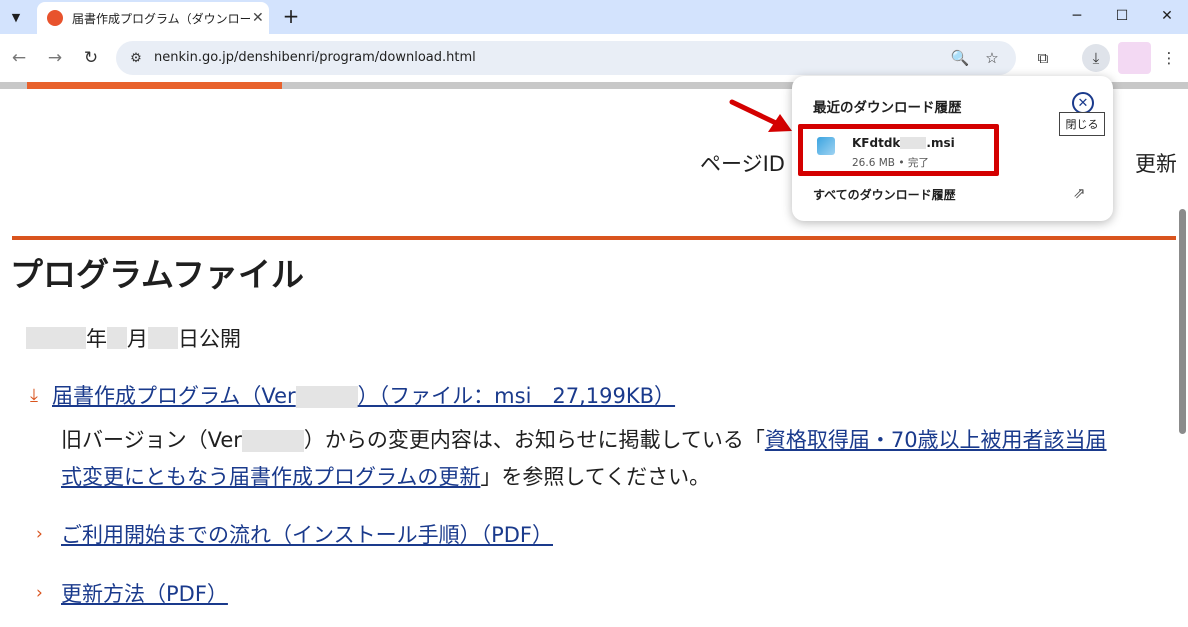 The height and width of the screenshot is (627, 1188). What do you see at coordinates (1079, 193) in the screenshot?
I see `open-external-icon: ⇗` at bounding box center [1079, 193].